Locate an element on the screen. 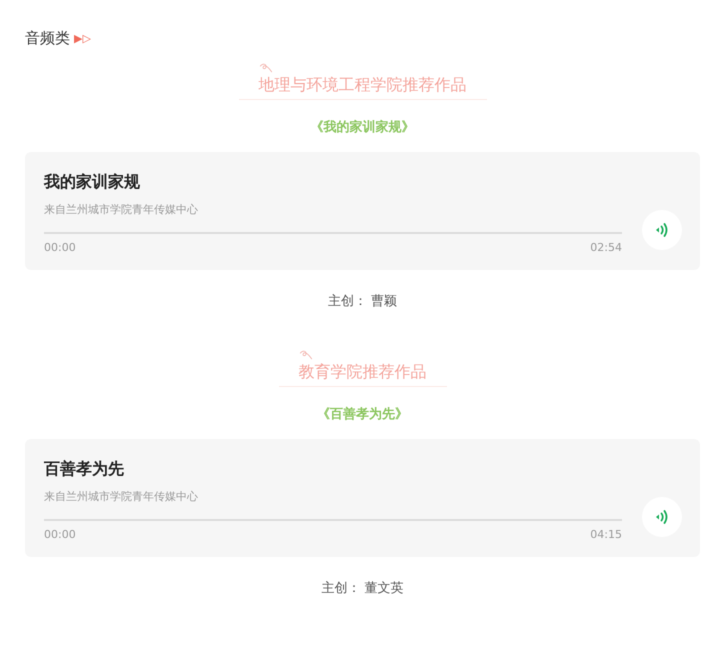 The image size is (706, 657). category-label: 音频类 is located at coordinates (47, 38).